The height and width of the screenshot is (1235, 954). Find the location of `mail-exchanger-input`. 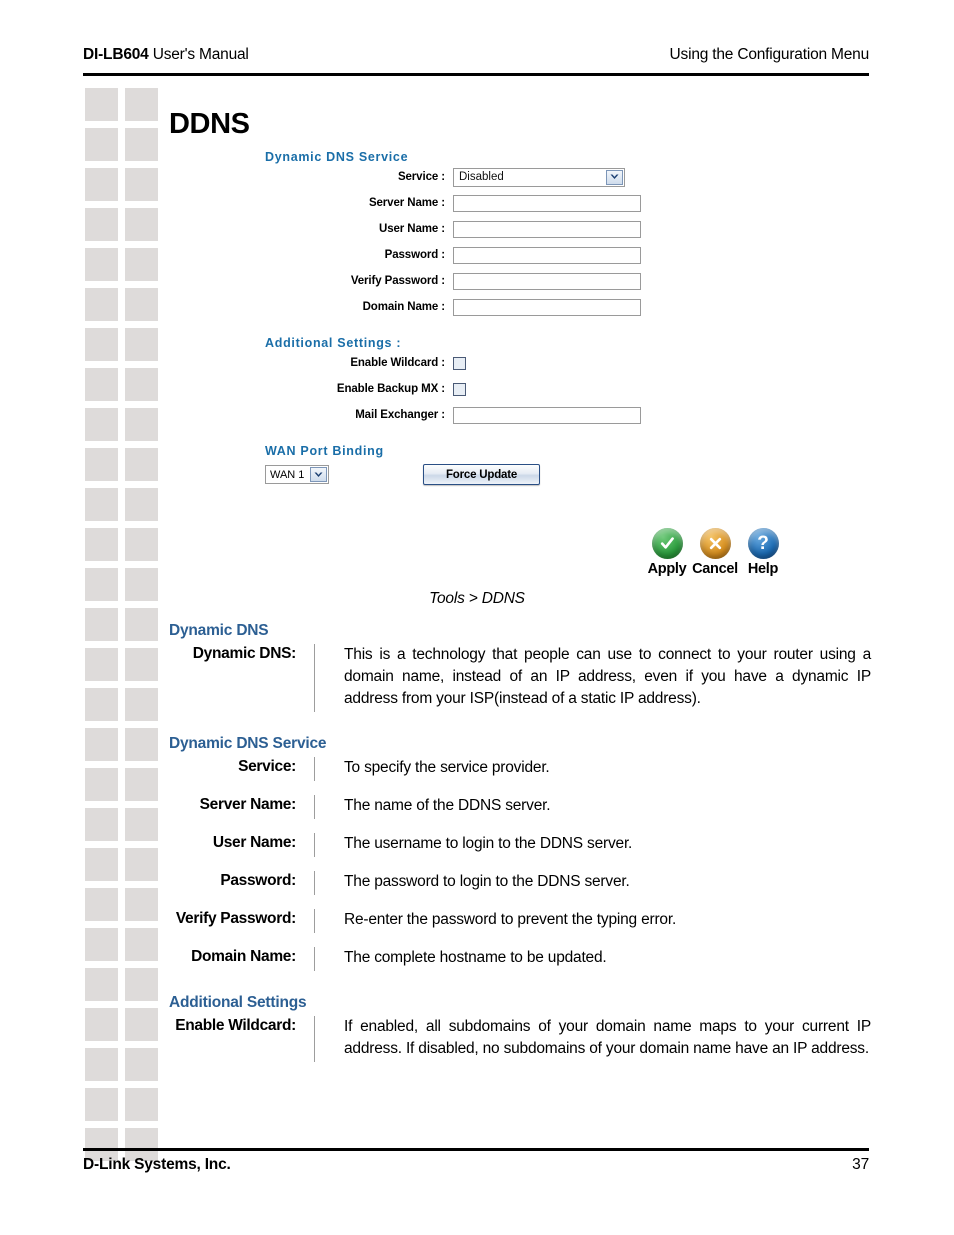

mail-exchanger-input is located at coordinates (547, 415).